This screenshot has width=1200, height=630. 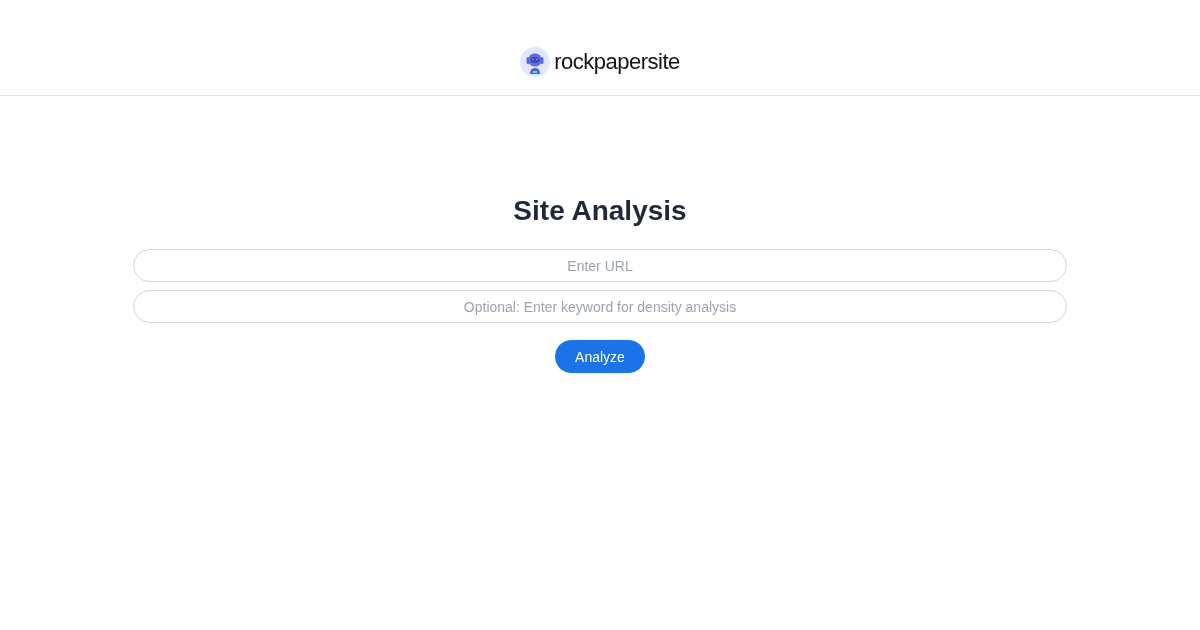 I want to click on page-title: Site Analysis, so click(x=600, y=211).